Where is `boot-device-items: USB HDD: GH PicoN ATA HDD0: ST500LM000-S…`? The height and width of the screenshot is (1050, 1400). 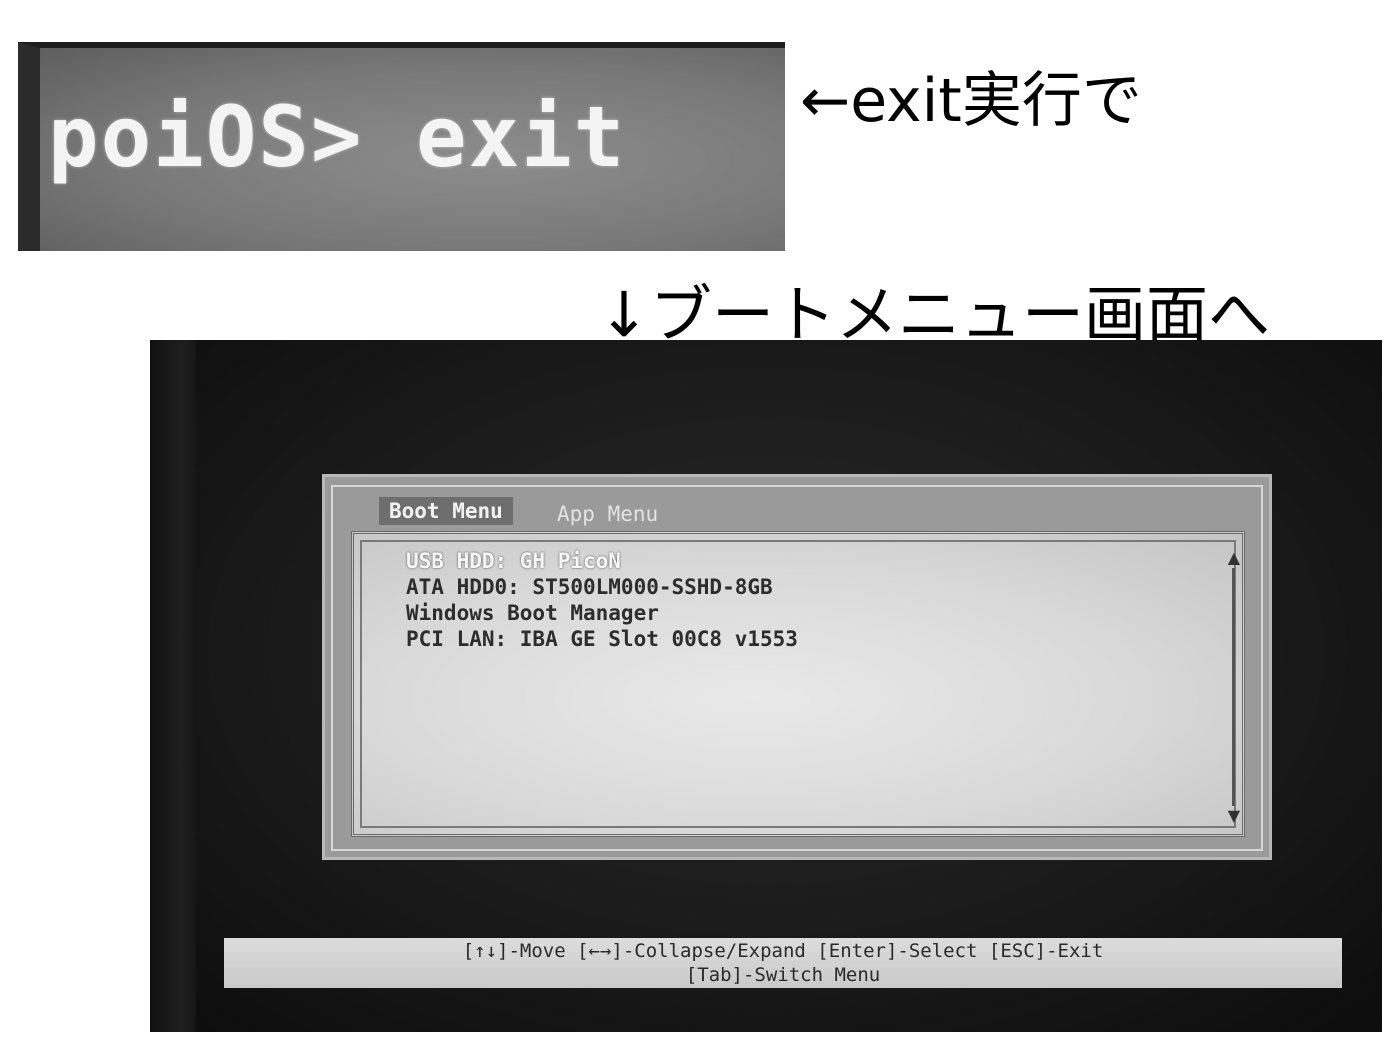 boot-device-items: USB HDD: GH PicoN ATA HDD0: ST500LM000-S… is located at coordinates (602, 600).